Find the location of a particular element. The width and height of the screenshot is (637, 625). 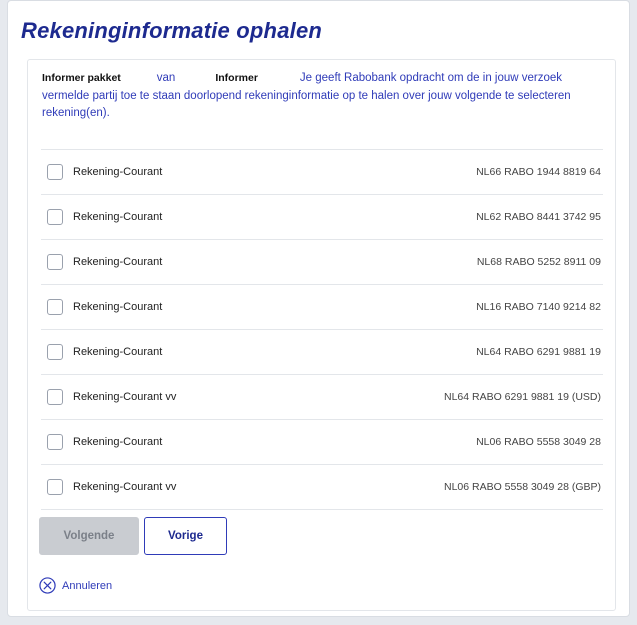

account-row: Rekening-Courant NL68 RABO 5252 8911 09 is located at coordinates (322, 262).